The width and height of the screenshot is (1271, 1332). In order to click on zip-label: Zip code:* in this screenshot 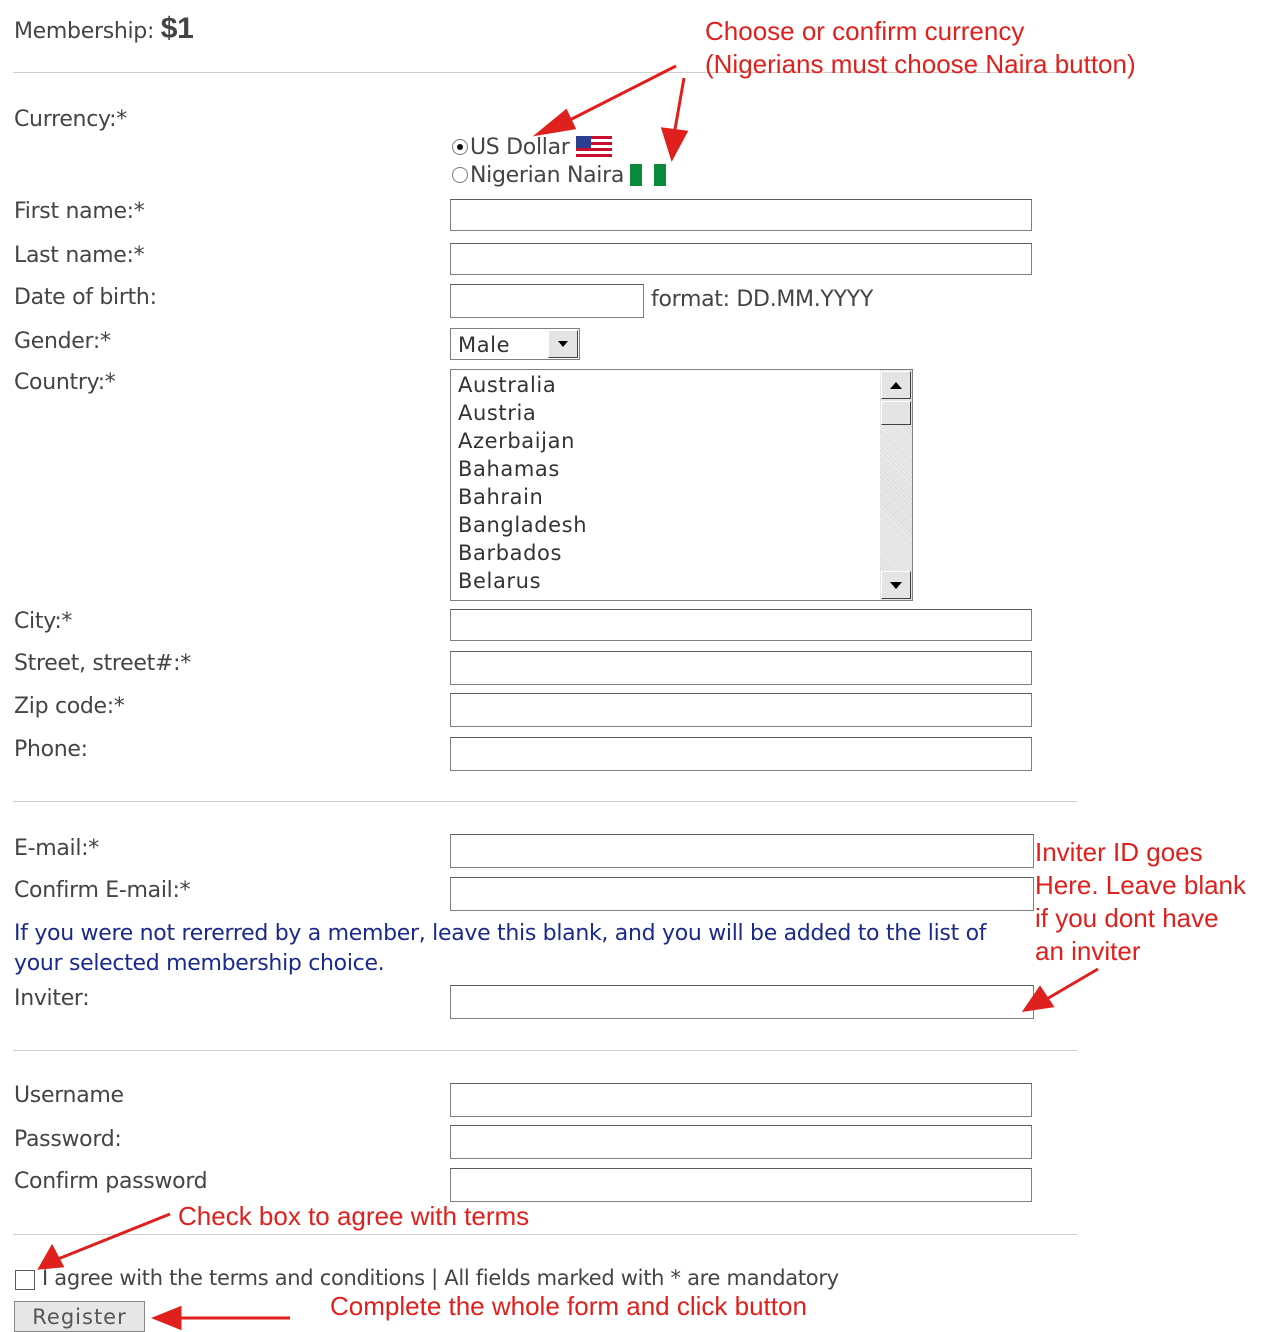, I will do `click(69, 706)`.